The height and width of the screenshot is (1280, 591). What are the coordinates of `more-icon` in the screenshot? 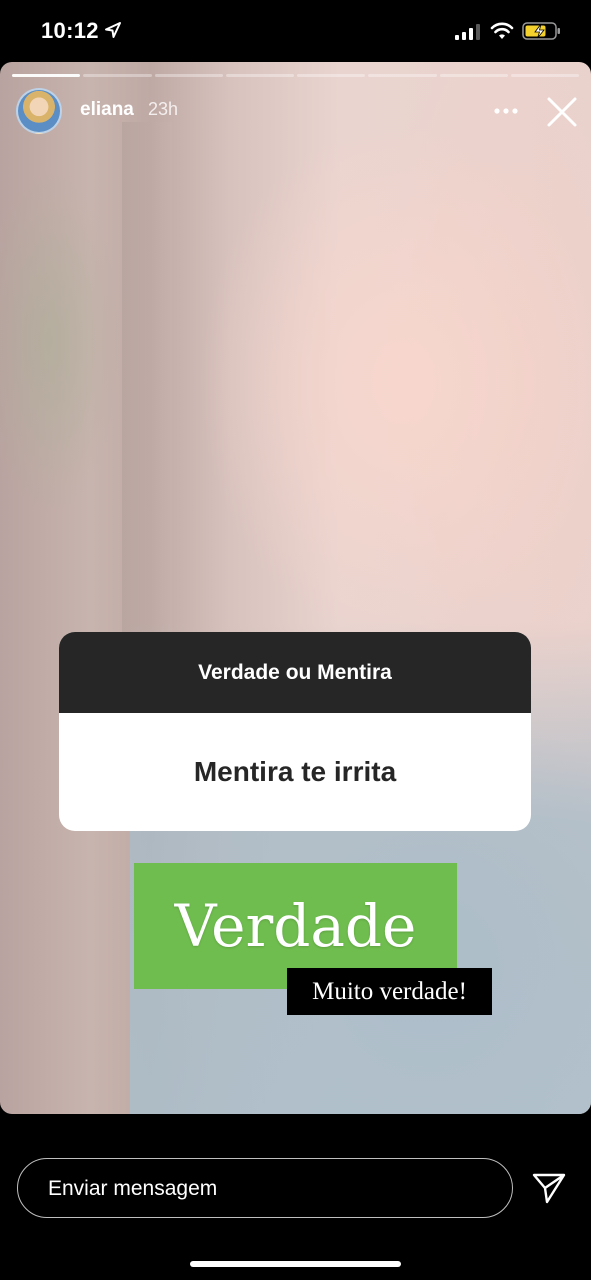 It's located at (506, 111).